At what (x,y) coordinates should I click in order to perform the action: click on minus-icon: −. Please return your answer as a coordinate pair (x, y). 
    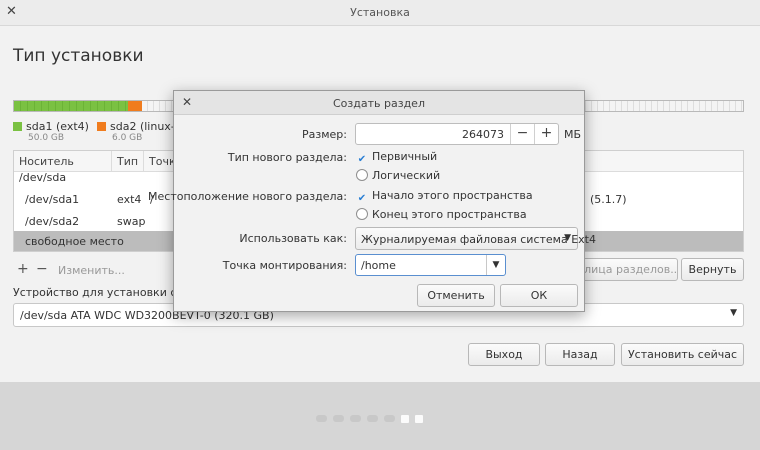
    Looking at the image, I should click on (522, 134).